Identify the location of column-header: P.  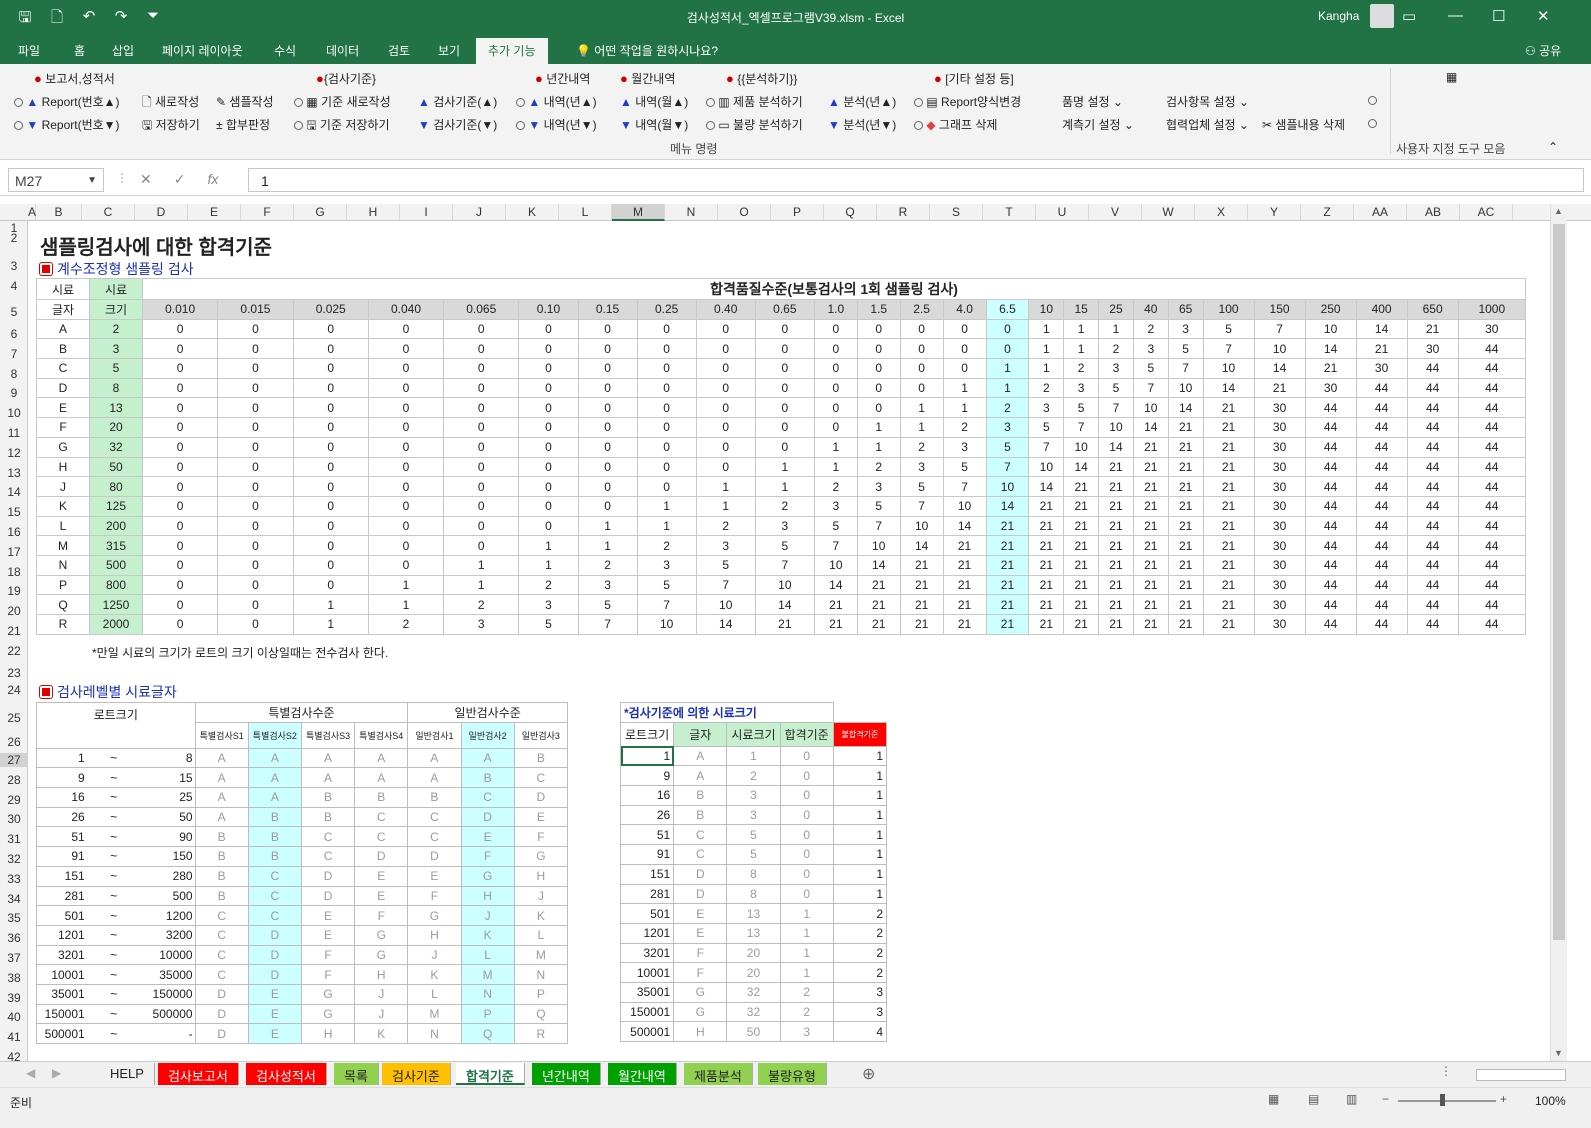
(797, 212).